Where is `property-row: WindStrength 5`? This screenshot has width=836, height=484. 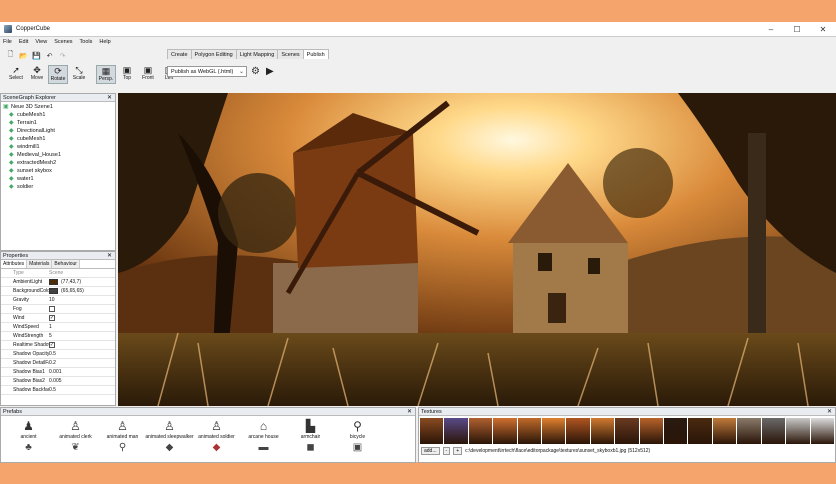
property-row: WindStrength 5 is located at coordinates (58, 336).